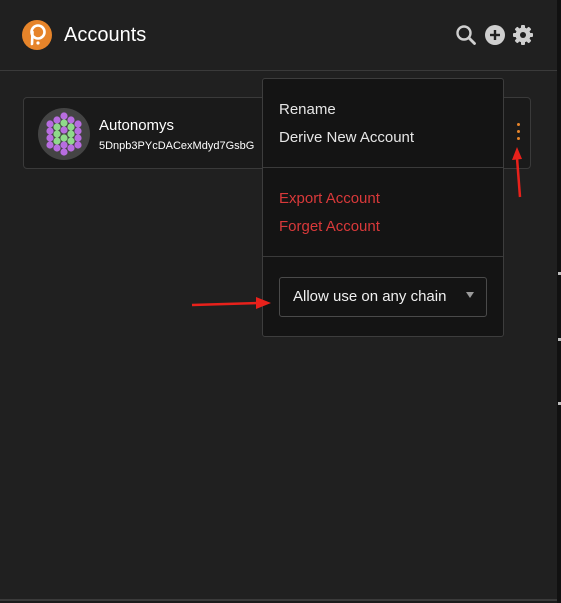 The image size is (561, 603). Describe the element at coordinates (105, 35) in the screenshot. I see `page-title: Accounts` at that location.